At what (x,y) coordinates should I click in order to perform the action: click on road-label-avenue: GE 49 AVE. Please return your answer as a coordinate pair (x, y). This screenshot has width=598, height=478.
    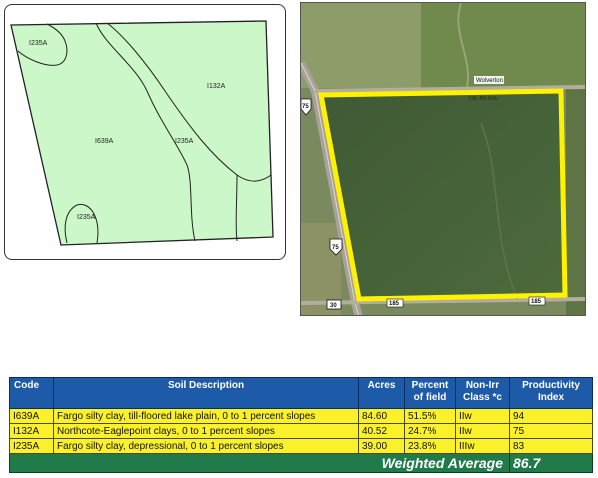
    Looking at the image, I should click on (484, 99).